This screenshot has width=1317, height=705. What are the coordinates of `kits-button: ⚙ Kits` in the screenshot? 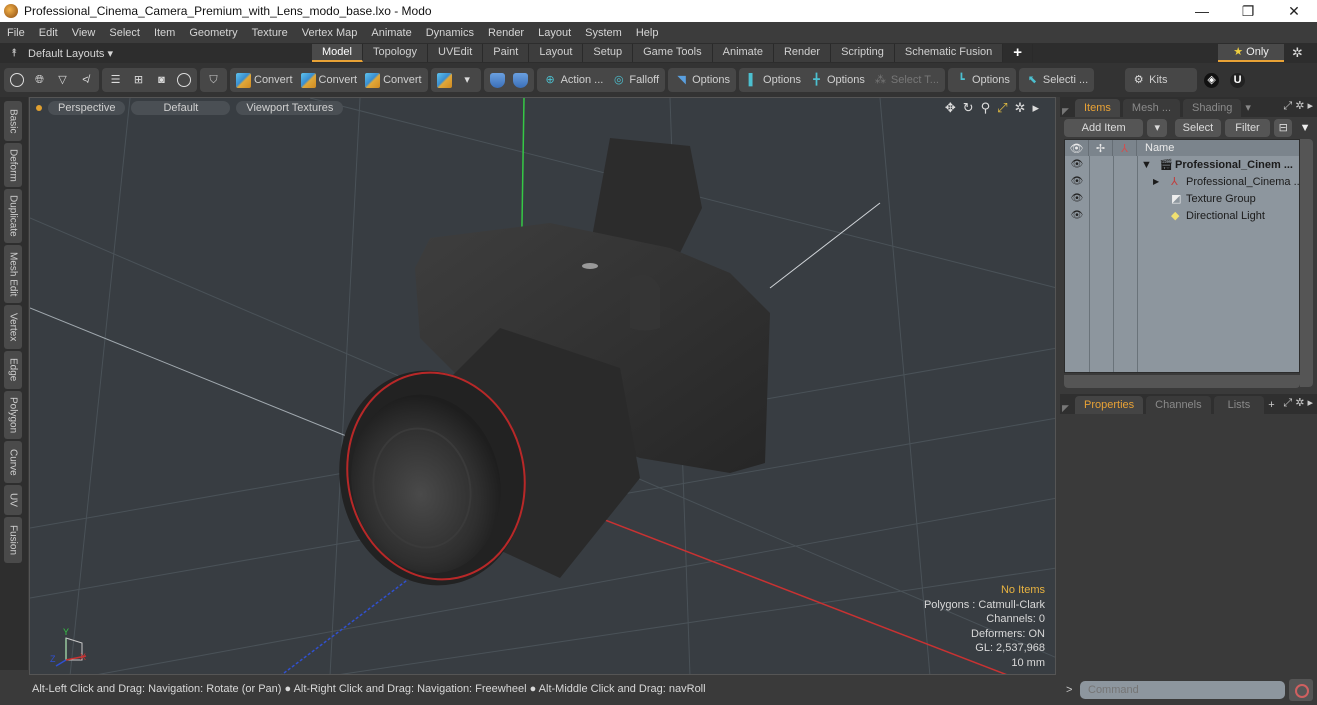 It's located at (1149, 80).